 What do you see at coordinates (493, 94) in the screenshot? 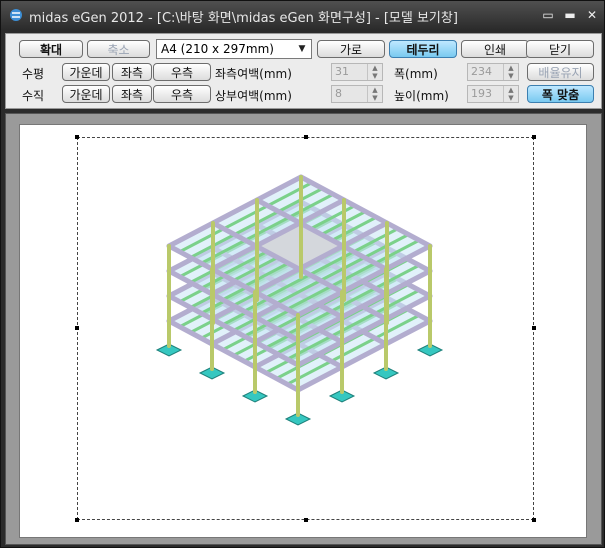
I see `height-spinner: 193 ▲ ▼` at bounding box center [493, 94].